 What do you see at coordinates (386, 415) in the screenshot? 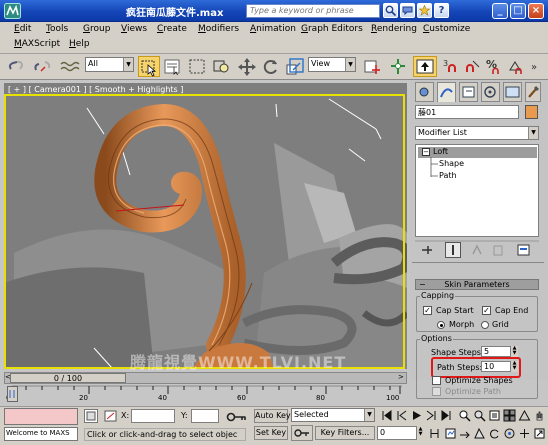
I see `go-to-start-icon` at bounding box center [386, 415].